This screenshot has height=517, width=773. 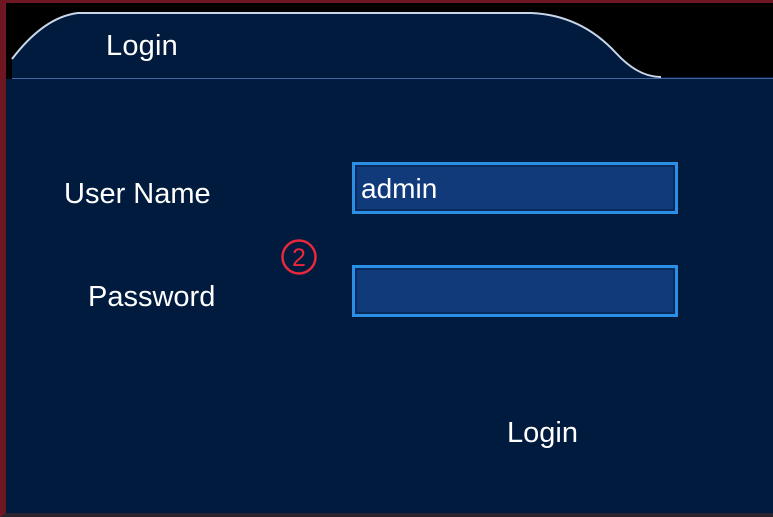 I want to click on step-2-marker-label: 2, so click(x=299, y=258).